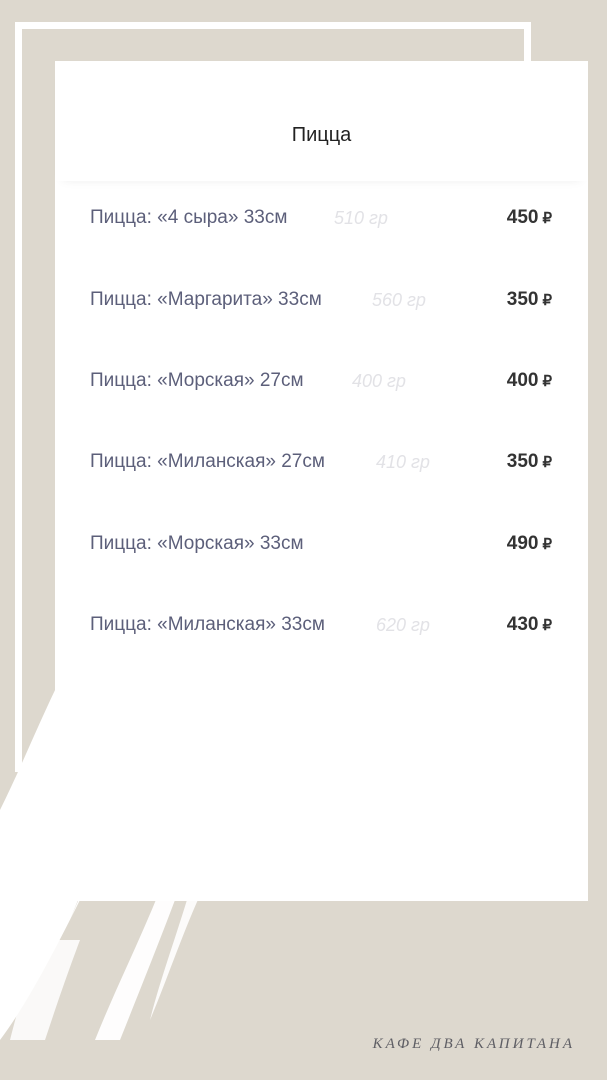 The height and width of the screenshot is (1080, 607). Describe the element at coordinates (197, 380) in the screenshot. I see `menu-item-name: Пицца: «Морская» 27см` at that location.